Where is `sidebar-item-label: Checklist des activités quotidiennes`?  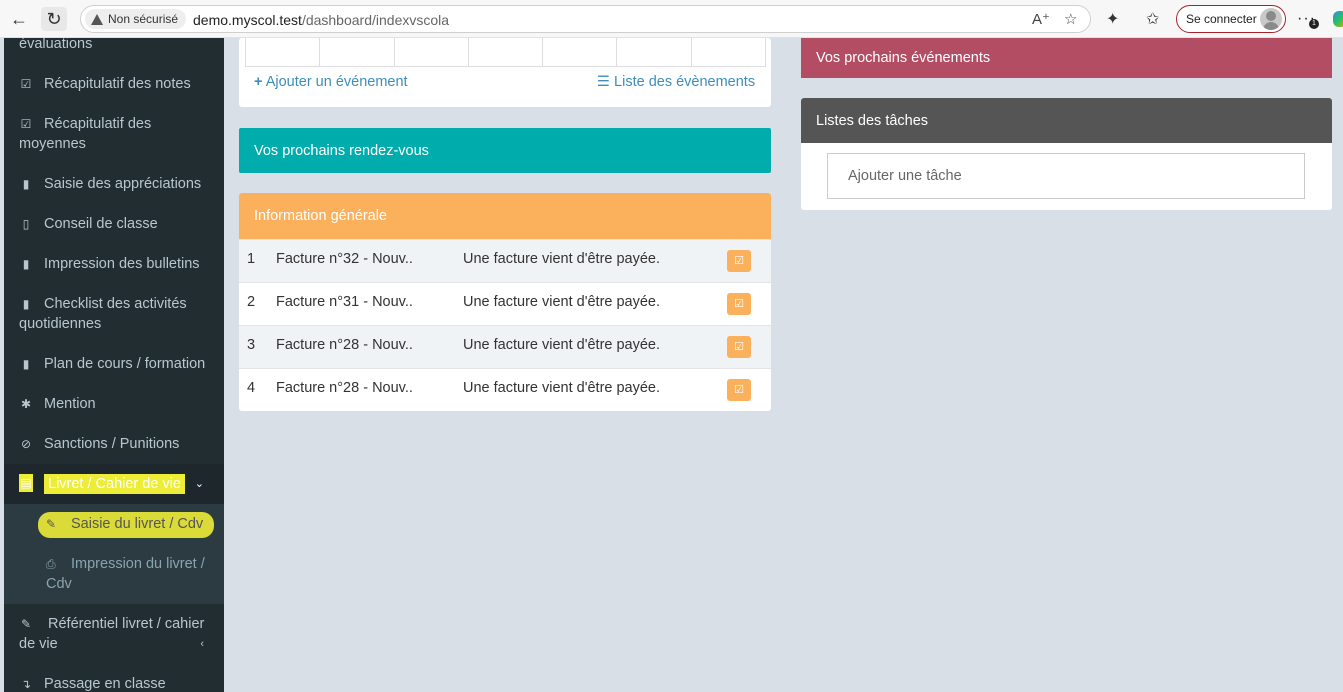
sidebar-item-label: Checklist des activités quotidiennes is located at coordinates (103, 314).